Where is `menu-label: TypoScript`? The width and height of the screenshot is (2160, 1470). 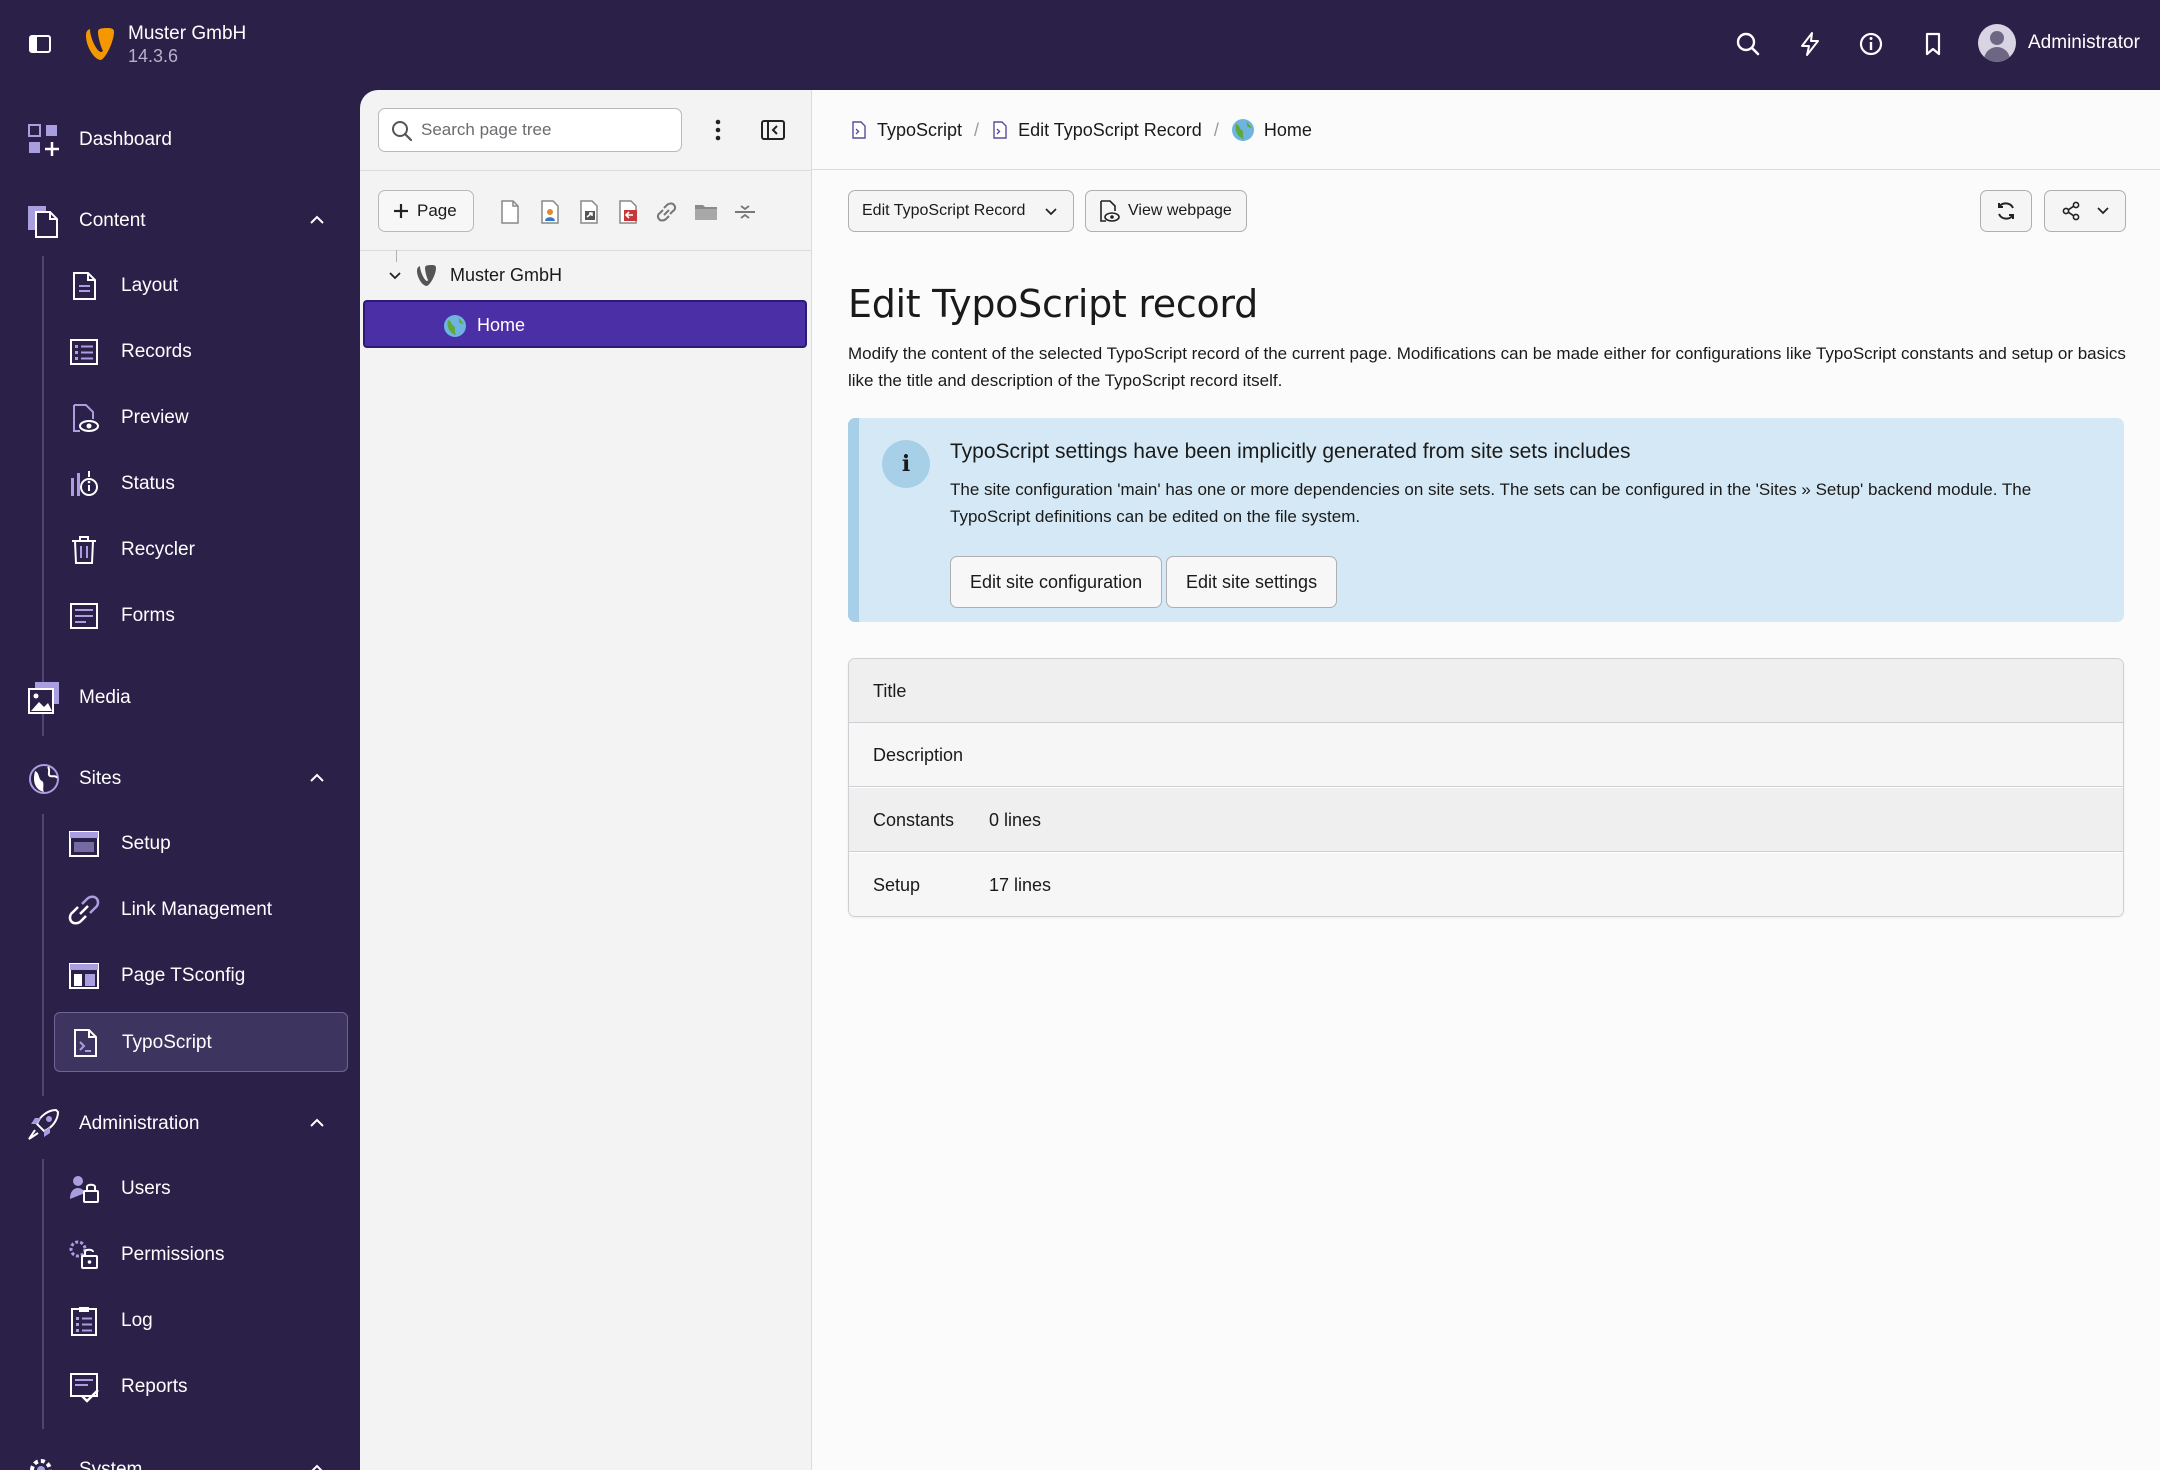
menu-label: TypoScript is located at coordinates (167, 1042).